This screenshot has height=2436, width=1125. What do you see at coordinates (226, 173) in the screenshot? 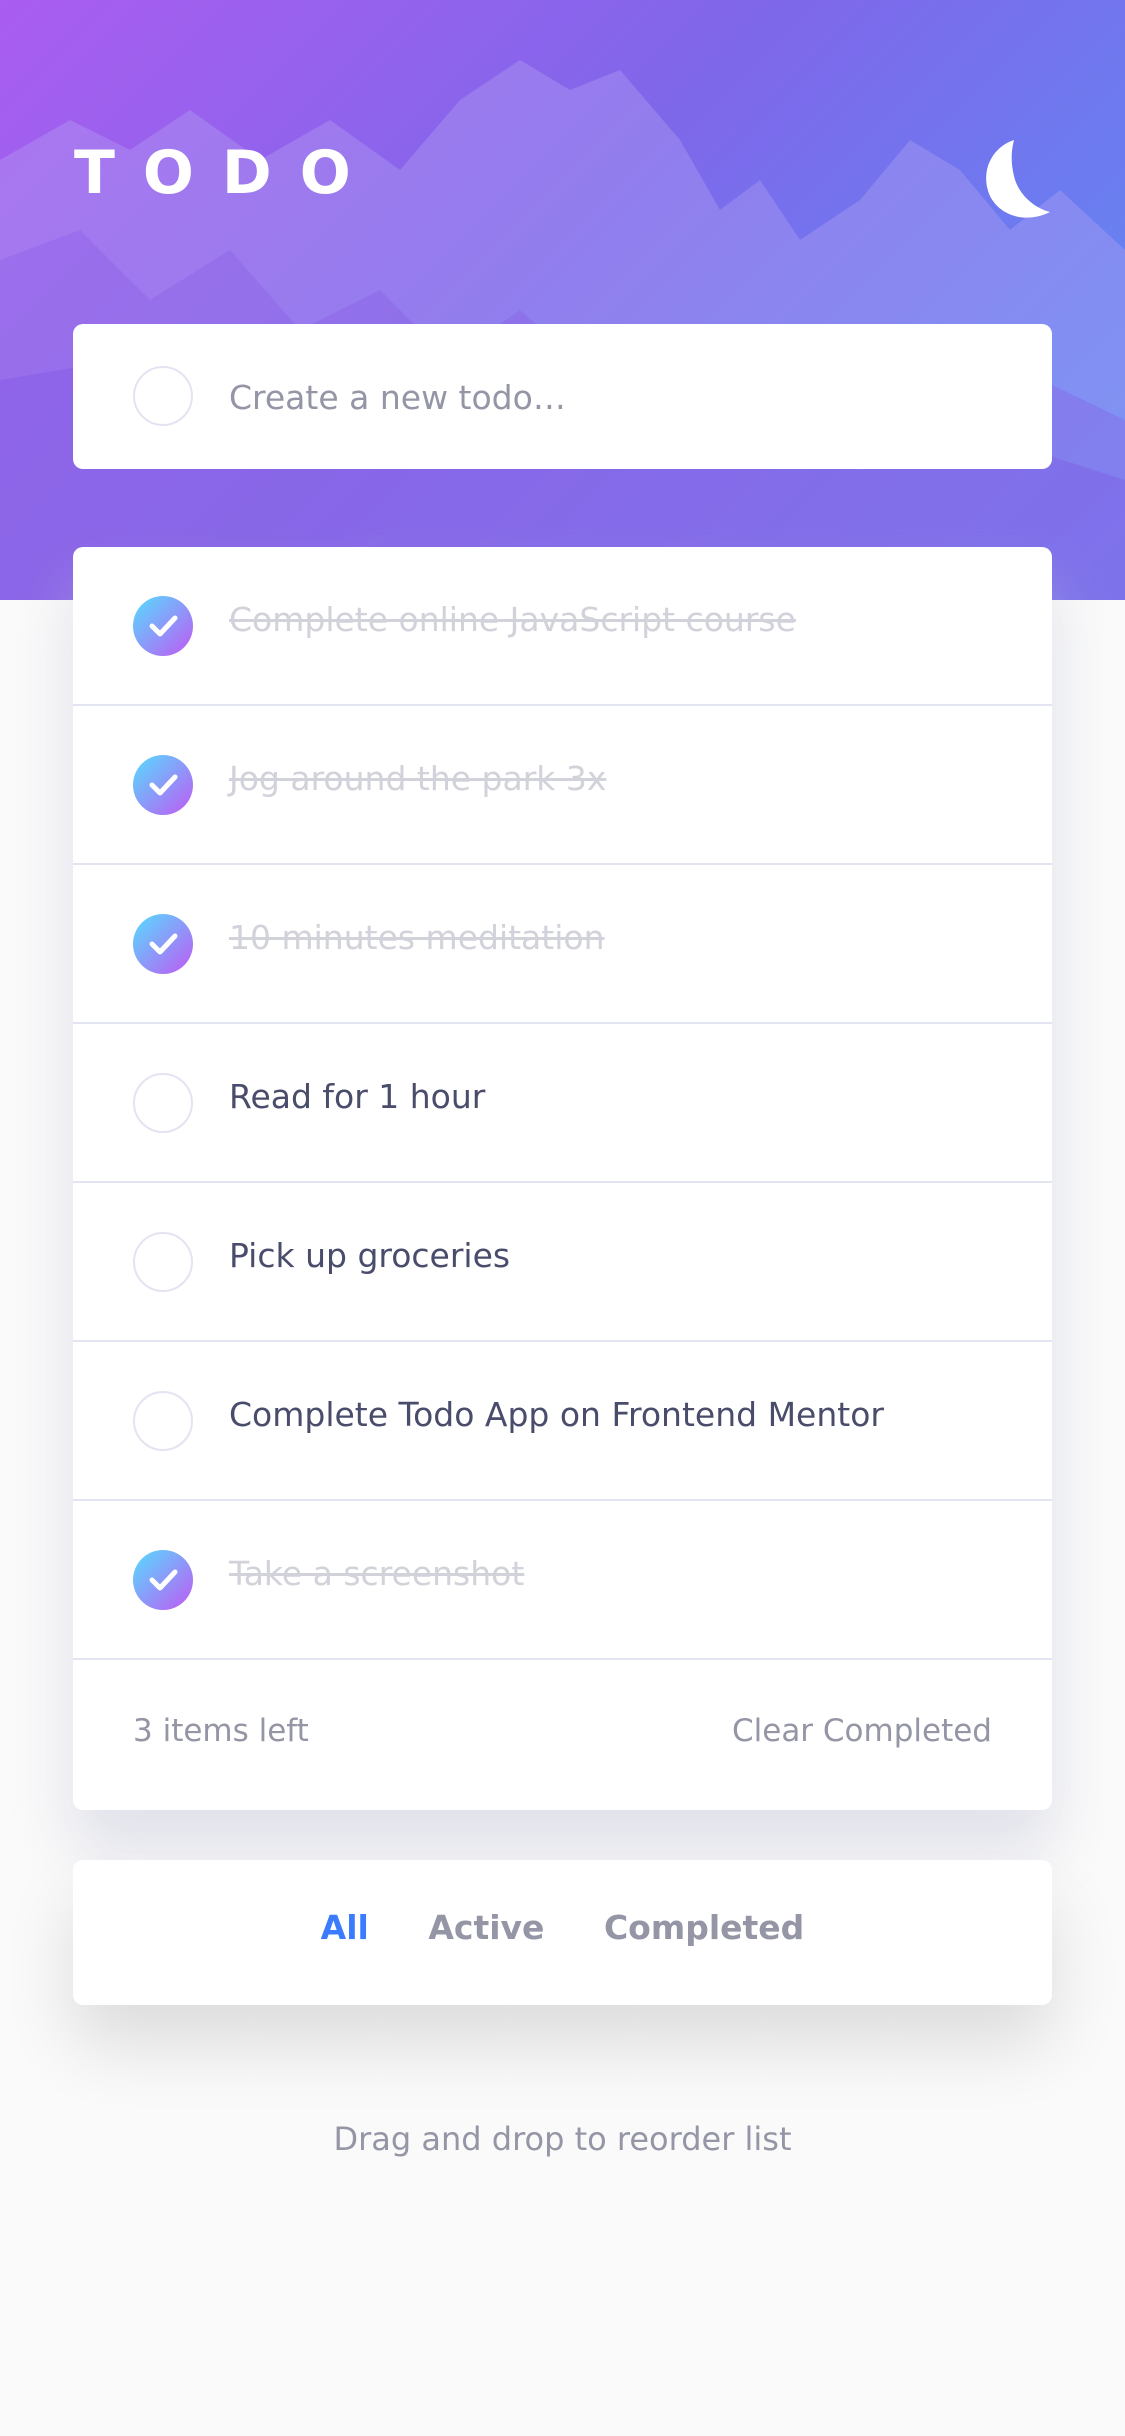
I see `app-title: TODO` at bounding box center [226, 173].